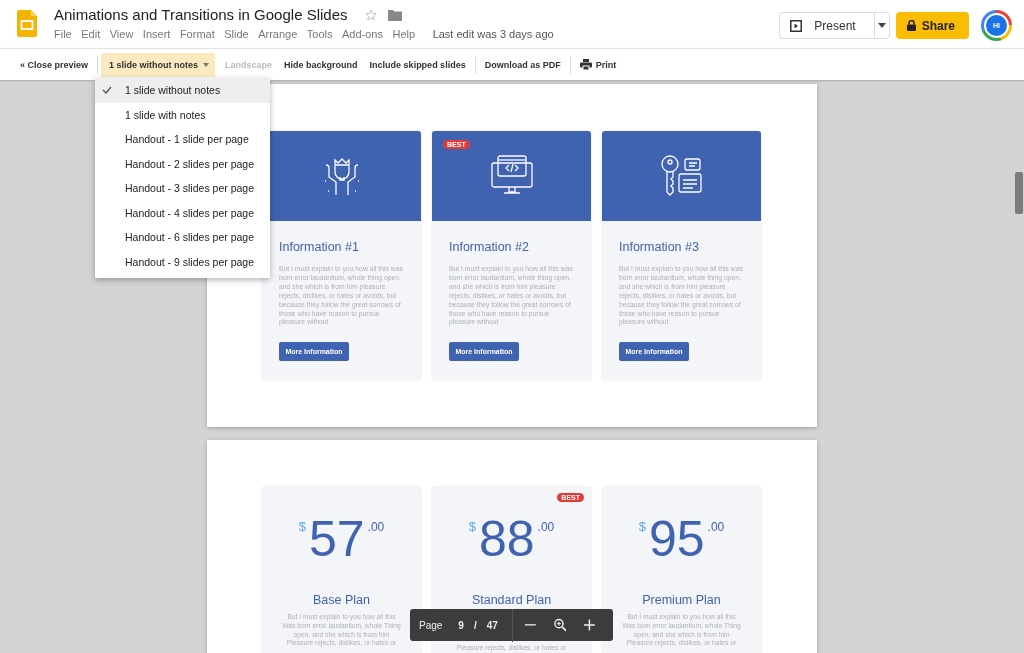 This screenshot has width=1024, height=653. Describe the element at coordinates (236, 34) in the screenshot. I see `menu-item: Slide` at that location.